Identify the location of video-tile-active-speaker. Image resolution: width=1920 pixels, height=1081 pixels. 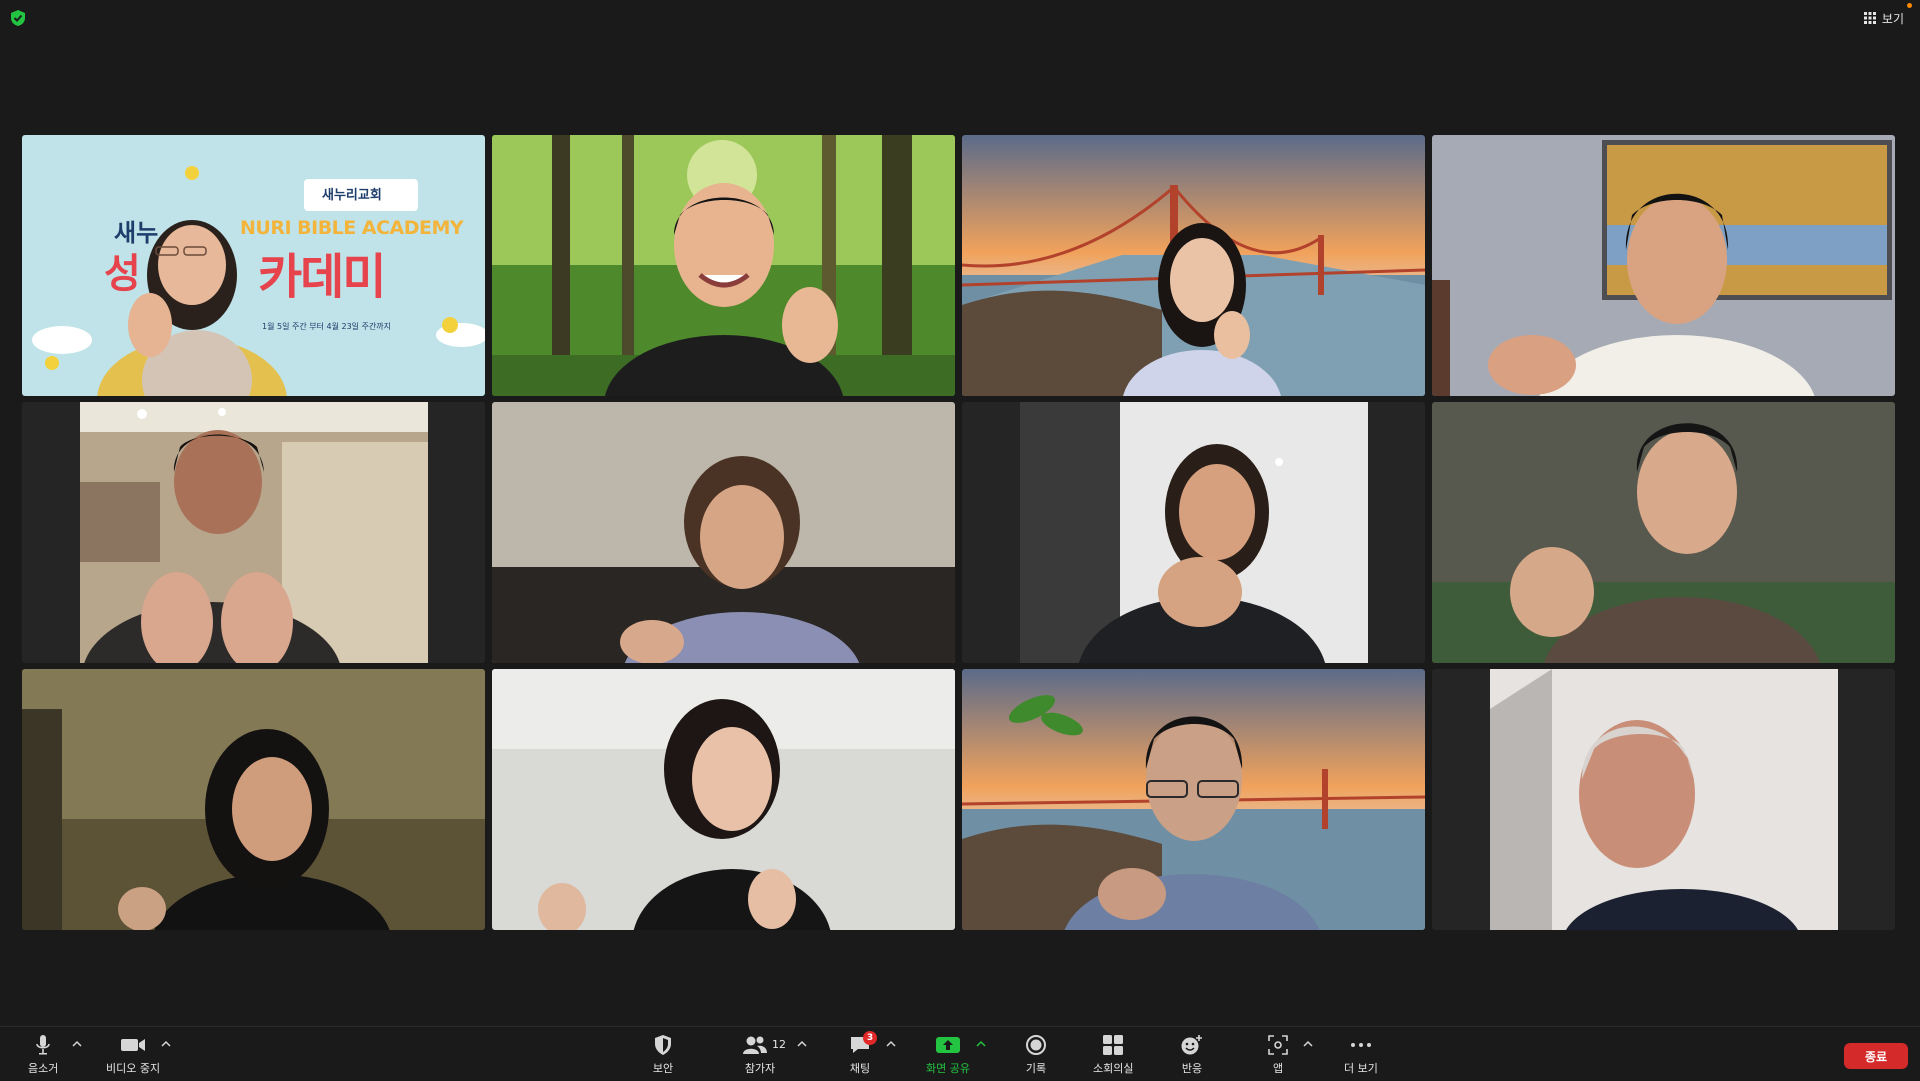
(723, 265).